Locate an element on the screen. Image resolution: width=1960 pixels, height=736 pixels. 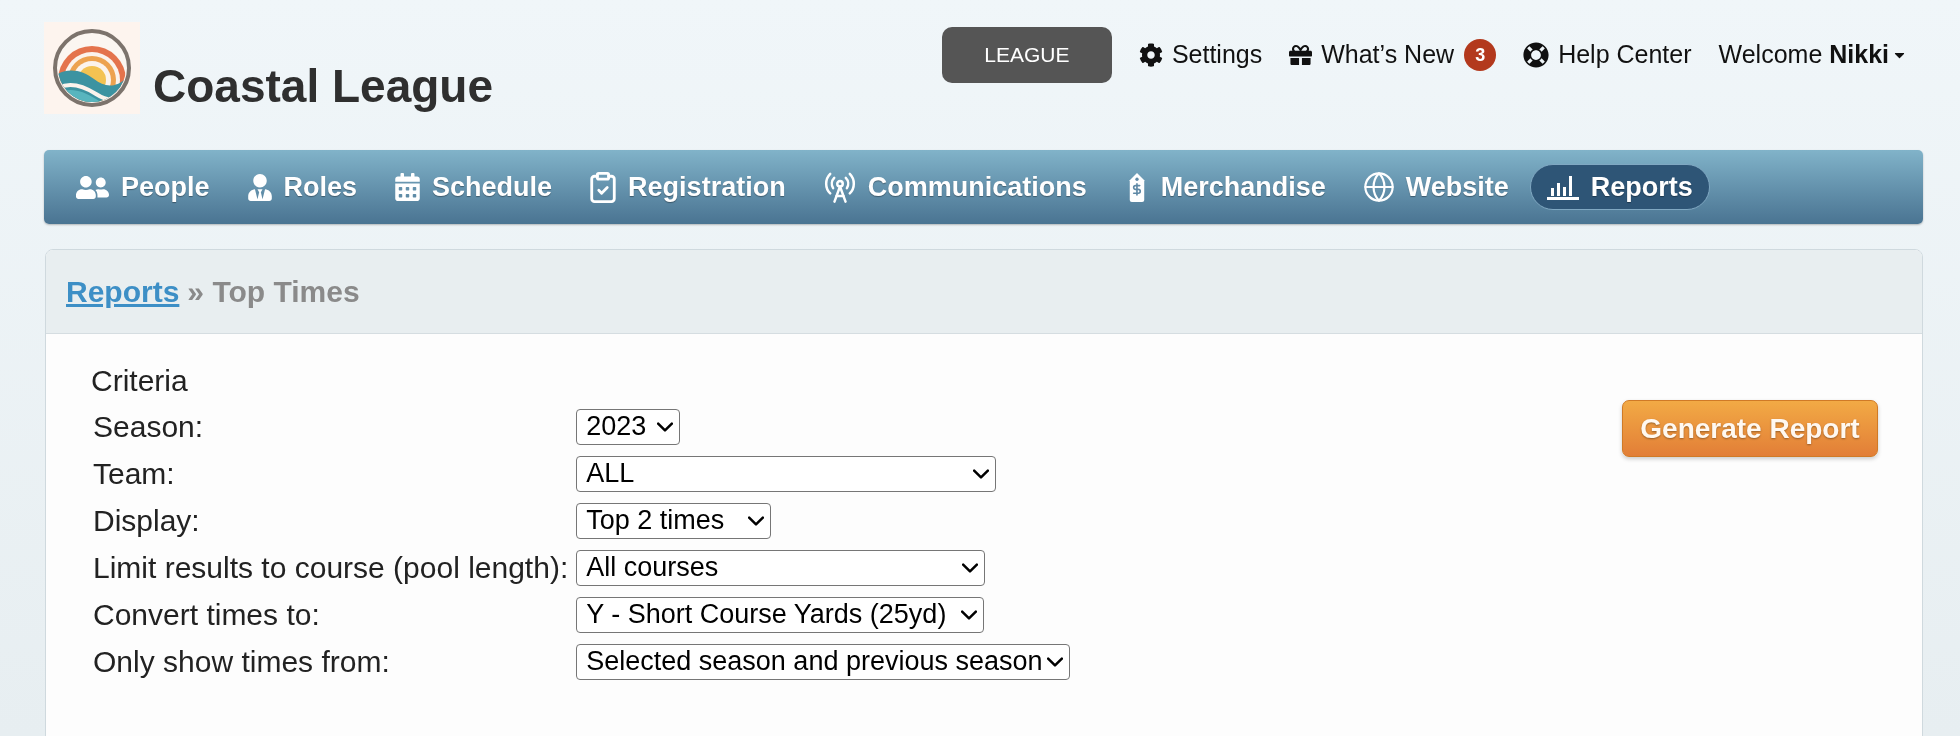
field-label: Convert times to: is located at coordinates (206, 615).